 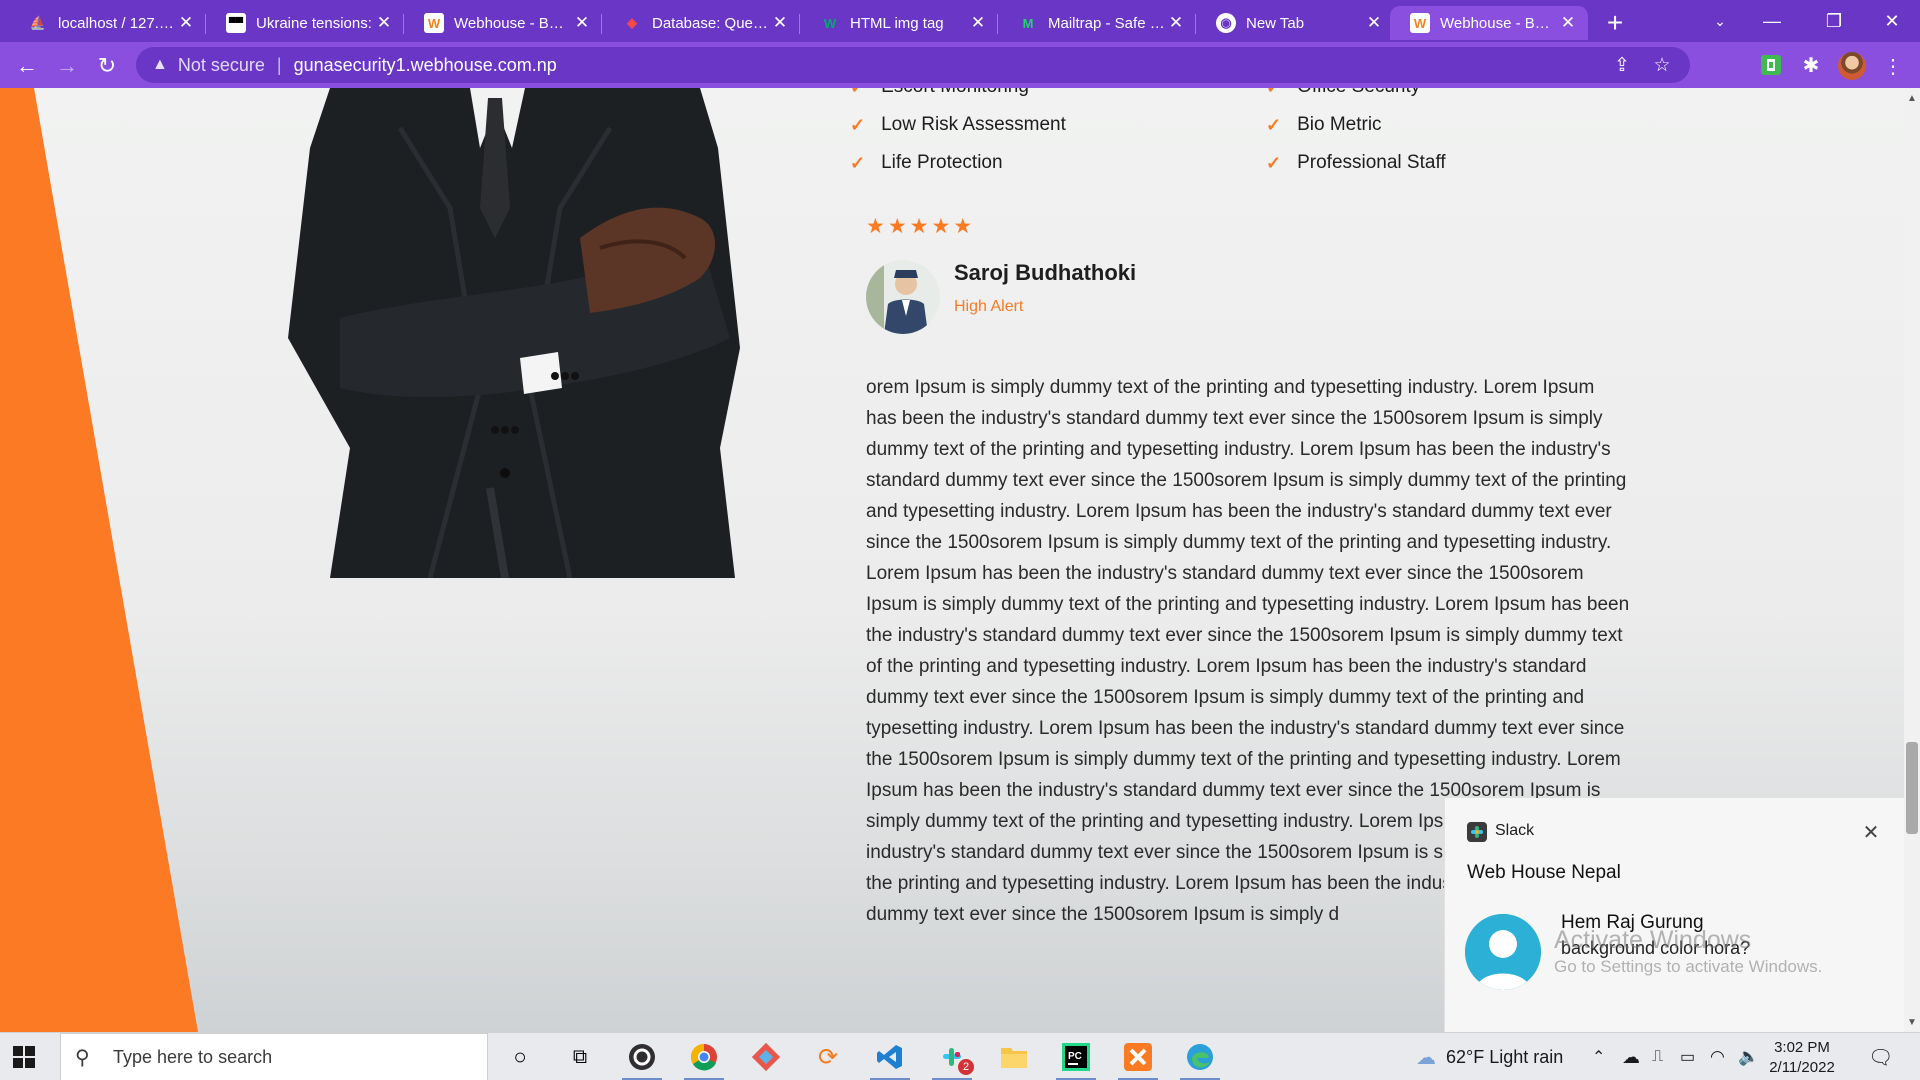 What do you see at coordinates (711, 23) in the screenshot?
I see `tab-title: Database: Query B` at bounding box center [711, 23].